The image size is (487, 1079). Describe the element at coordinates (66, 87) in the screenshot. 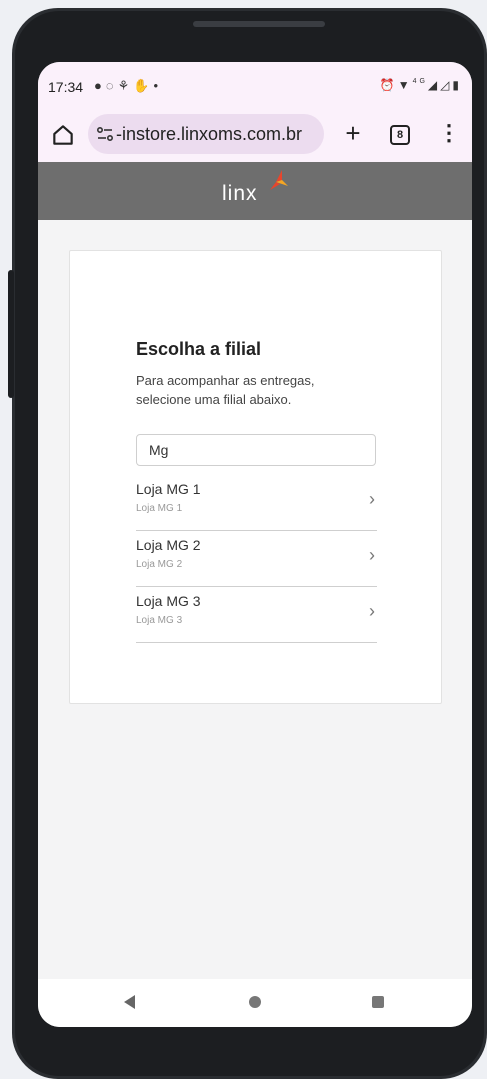

I see `status-time: 17:34` at that location.